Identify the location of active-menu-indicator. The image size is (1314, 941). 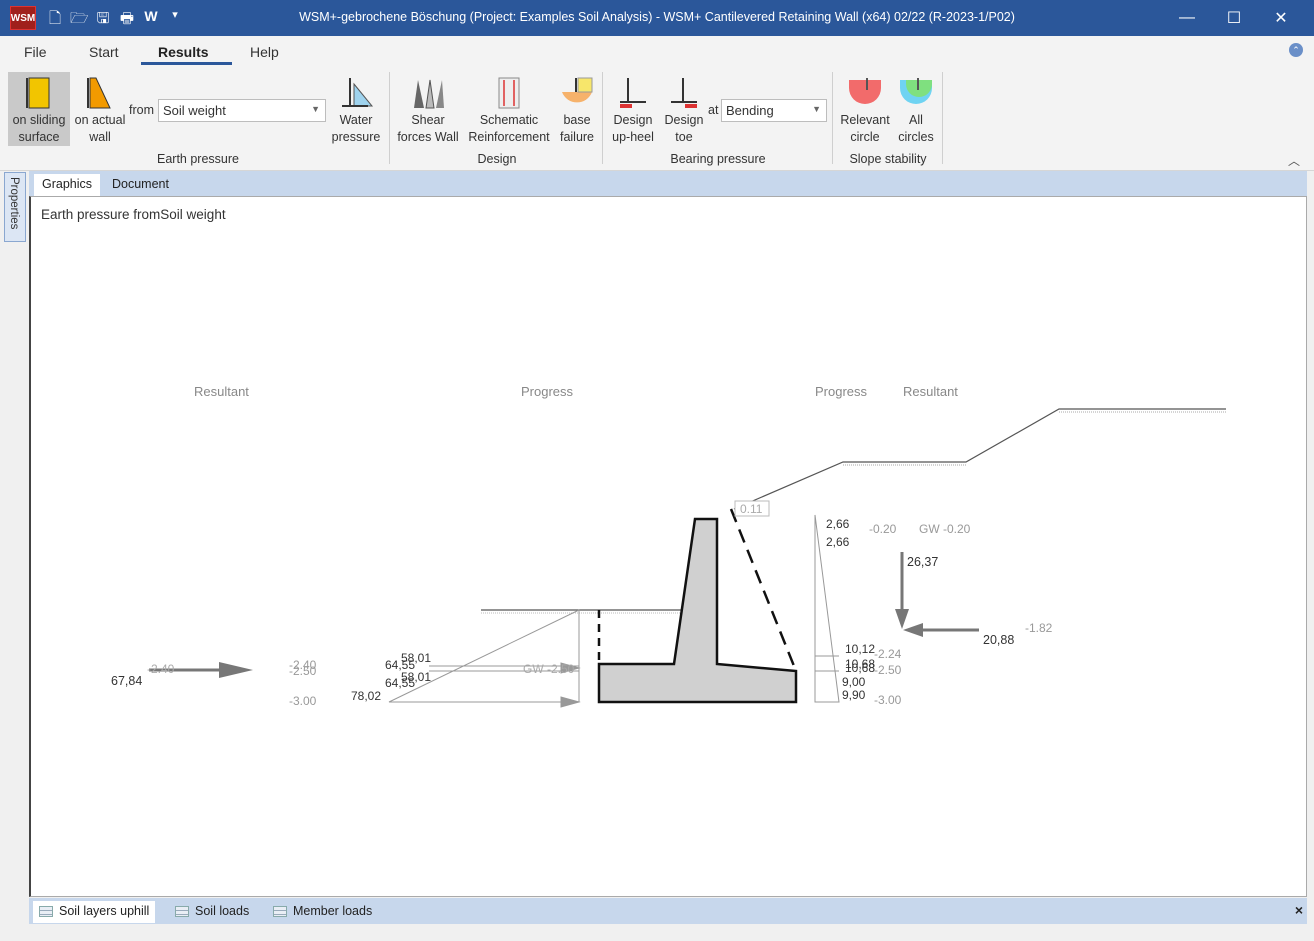
(186, 63).